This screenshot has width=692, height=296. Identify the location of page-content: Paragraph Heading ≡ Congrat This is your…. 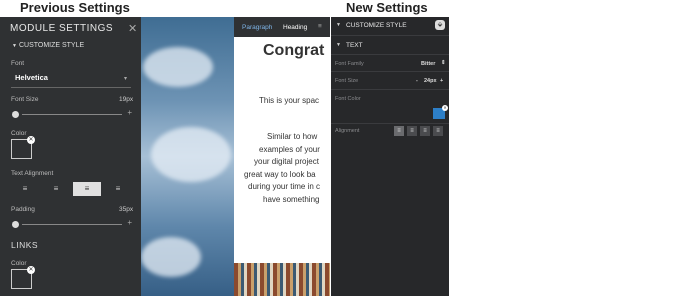
(282, 156).